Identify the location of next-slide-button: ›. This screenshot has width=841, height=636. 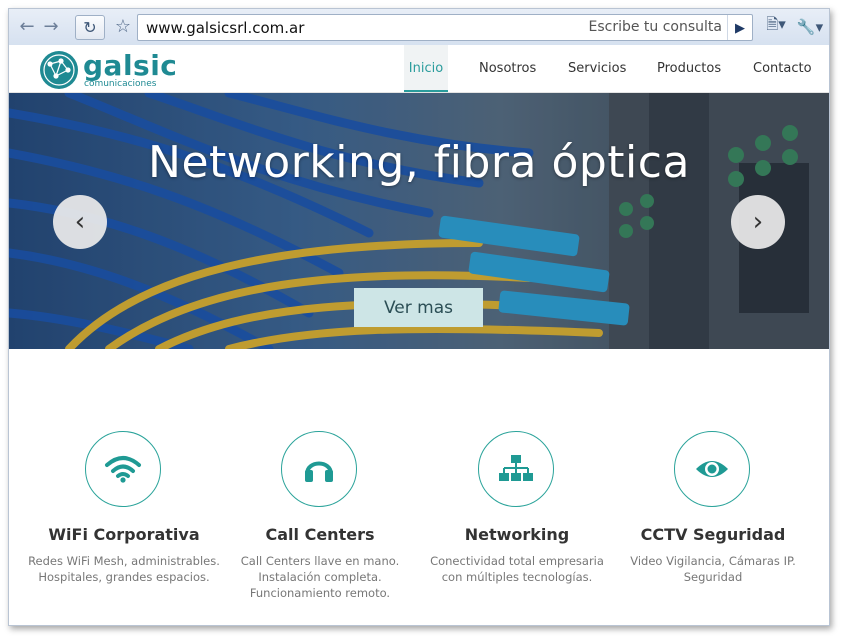
(758, 222).